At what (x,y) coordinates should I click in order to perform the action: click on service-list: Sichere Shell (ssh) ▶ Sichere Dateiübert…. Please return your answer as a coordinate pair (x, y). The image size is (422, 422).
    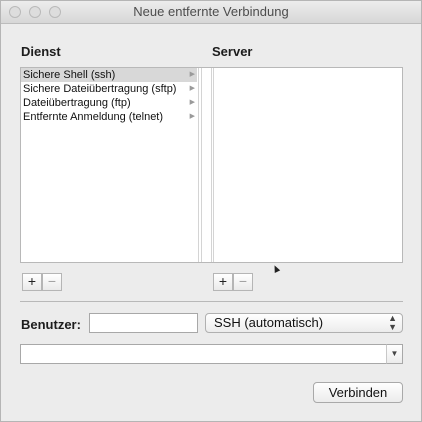
    Looking at the image, I should click on (109, 96).